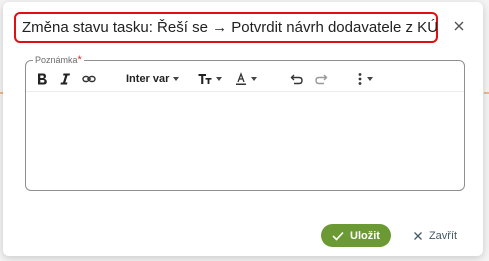 The image size is (489, 261). I want to click on note-label-text: Poznámka, so click(56, 60).